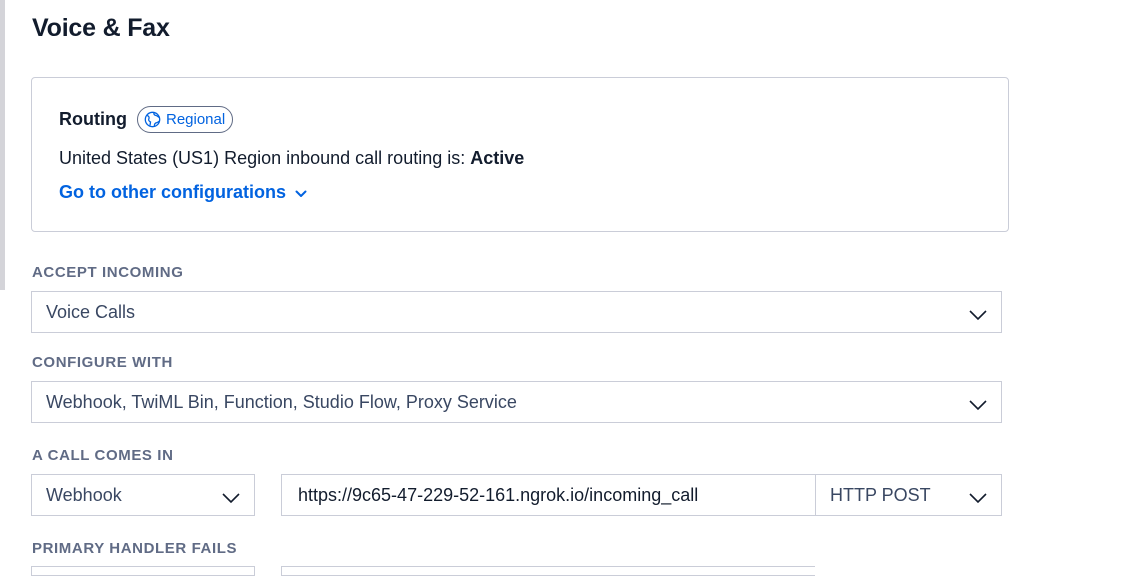 This screenshot has width=1129, height=576. Describe the element at coordinates (93, 119) in the screenshot. I see `routing-heading: Routing` at that location.